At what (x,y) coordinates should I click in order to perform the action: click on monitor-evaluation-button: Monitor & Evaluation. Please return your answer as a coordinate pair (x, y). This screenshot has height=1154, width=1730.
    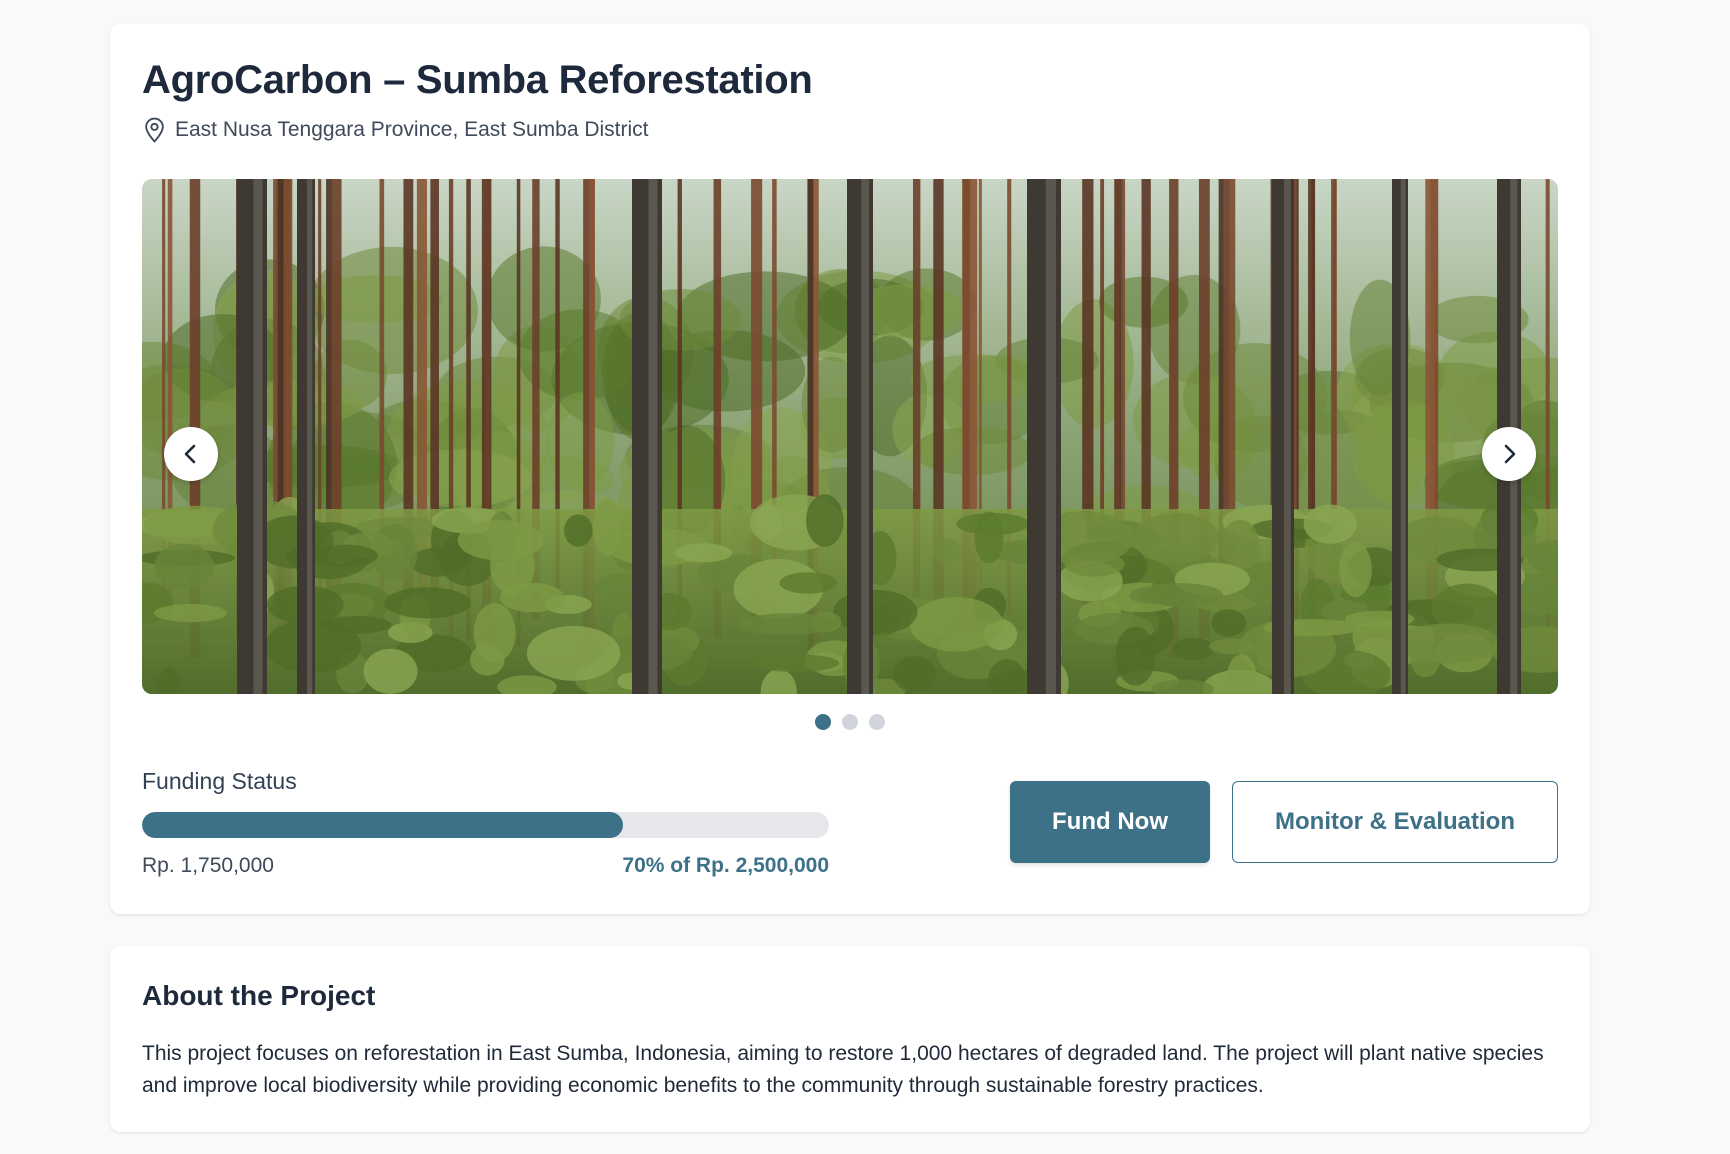
    Looking at the image, I should click on (1395, 822).